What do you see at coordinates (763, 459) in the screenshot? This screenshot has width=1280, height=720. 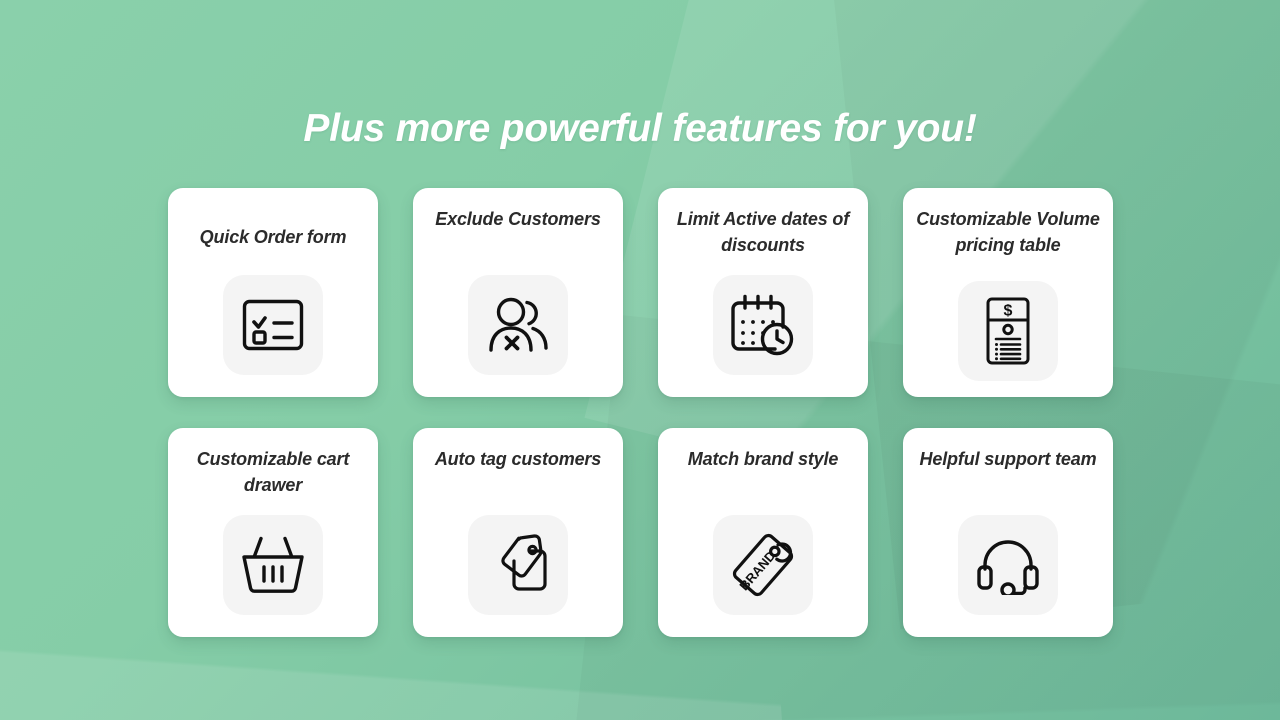 I see `feature-card-title: Match brand style` at bounding box center [763, 459].